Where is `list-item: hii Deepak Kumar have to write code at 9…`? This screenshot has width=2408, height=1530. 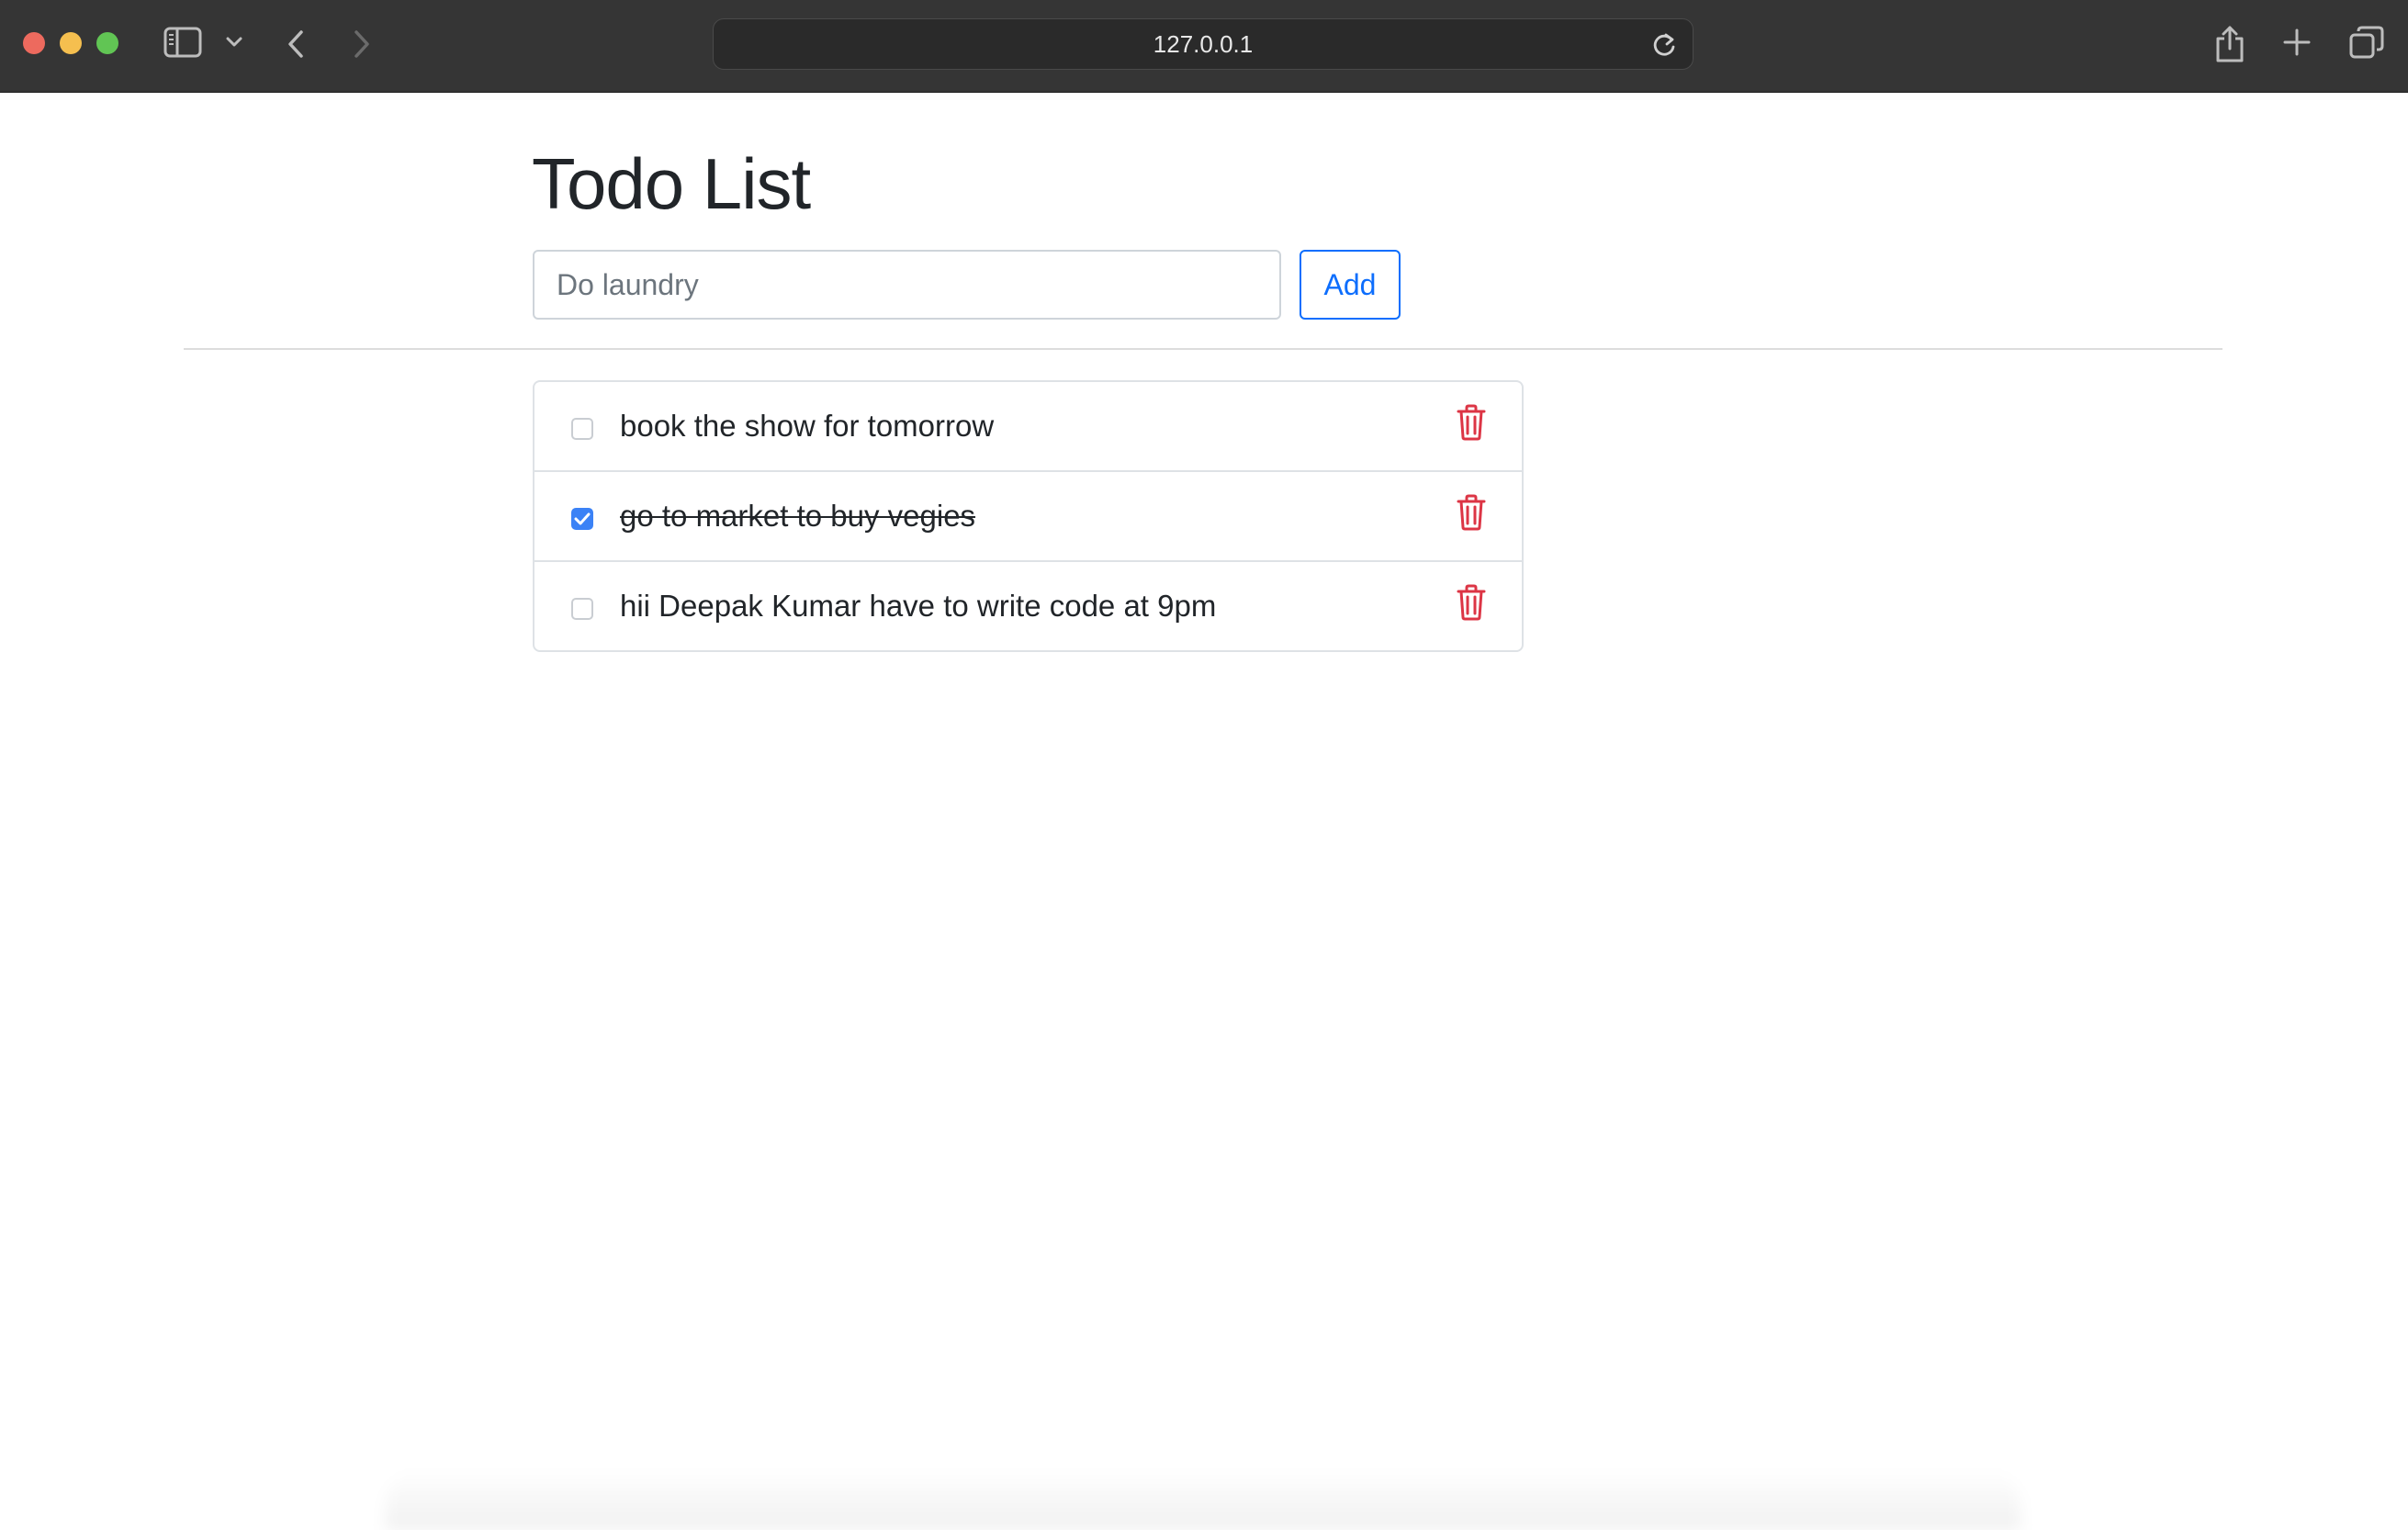
list-item: hii Deepak Kumar have to write code at 9… is located at coordinates (1028, 606).